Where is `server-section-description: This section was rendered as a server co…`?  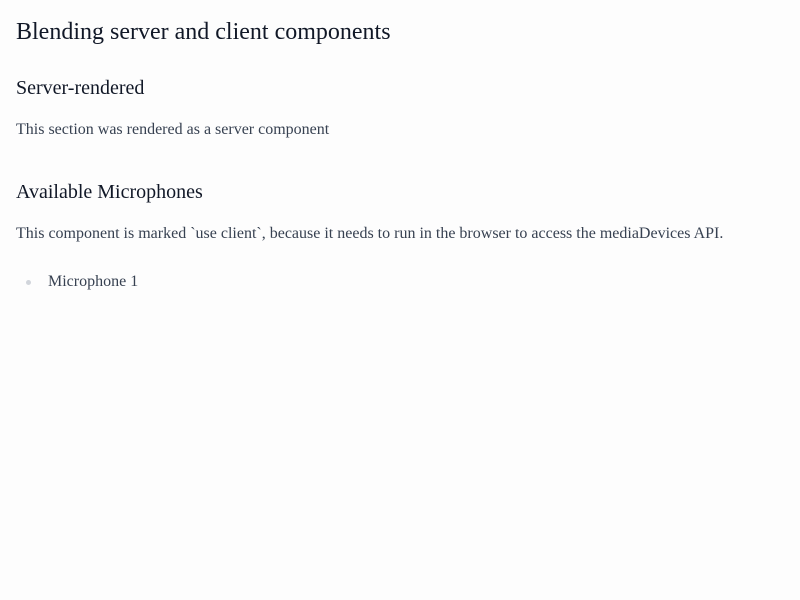
server-section-description: This section was rendered as a server co… is located at coordinates (173, 129).